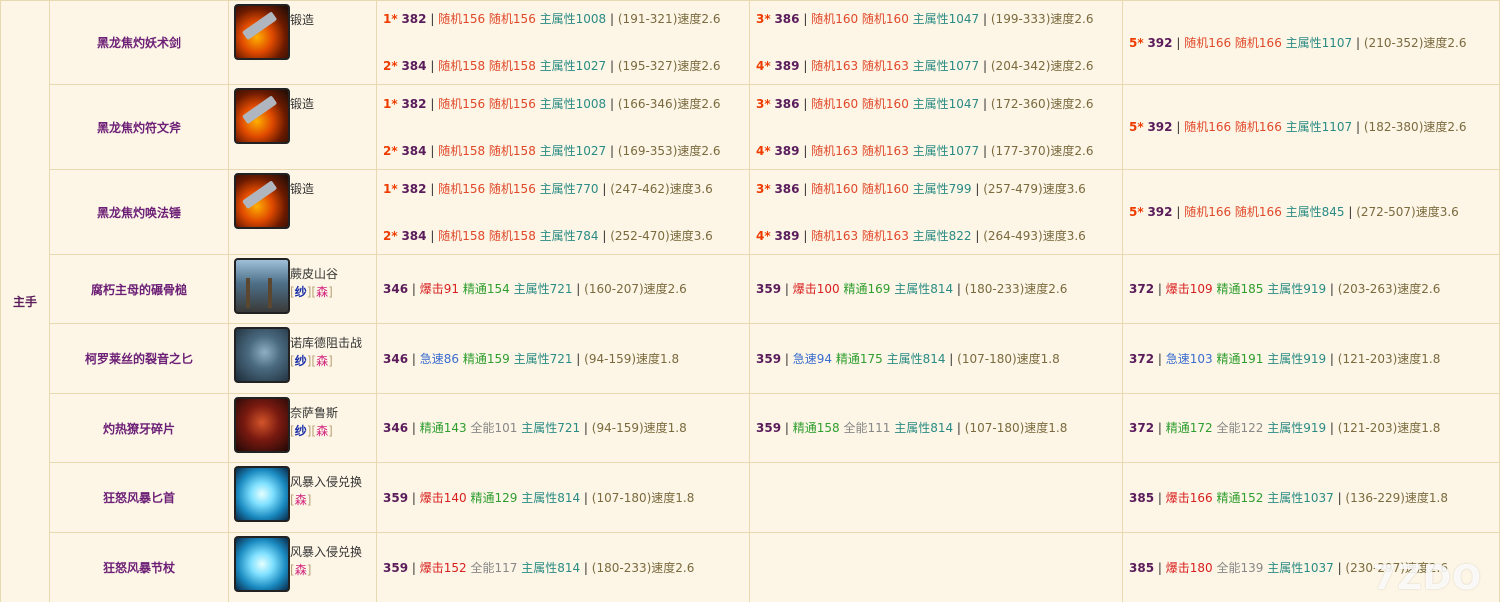  I want to click on item-name: 柯罗莱丝的裂音之匕, so click(139, 358).